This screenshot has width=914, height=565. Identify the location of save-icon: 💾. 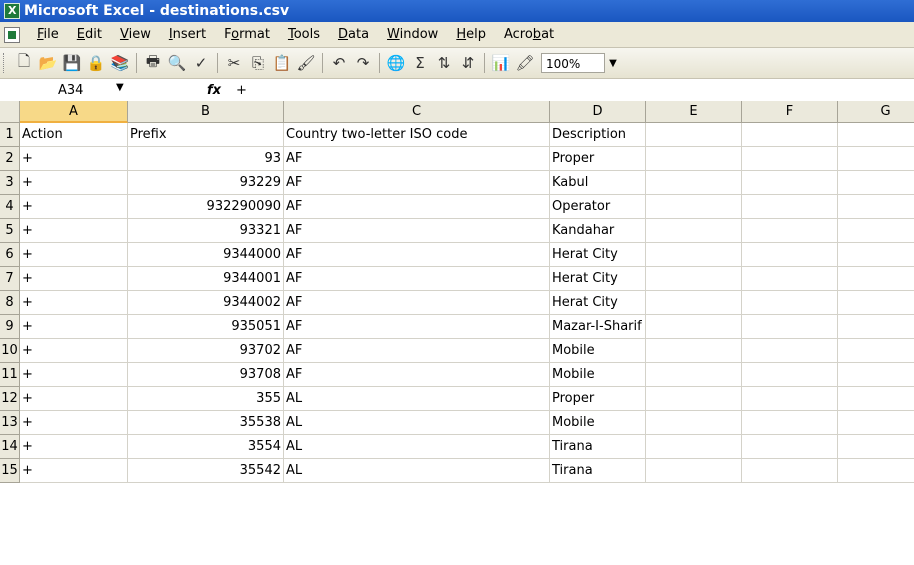
(72, 63).